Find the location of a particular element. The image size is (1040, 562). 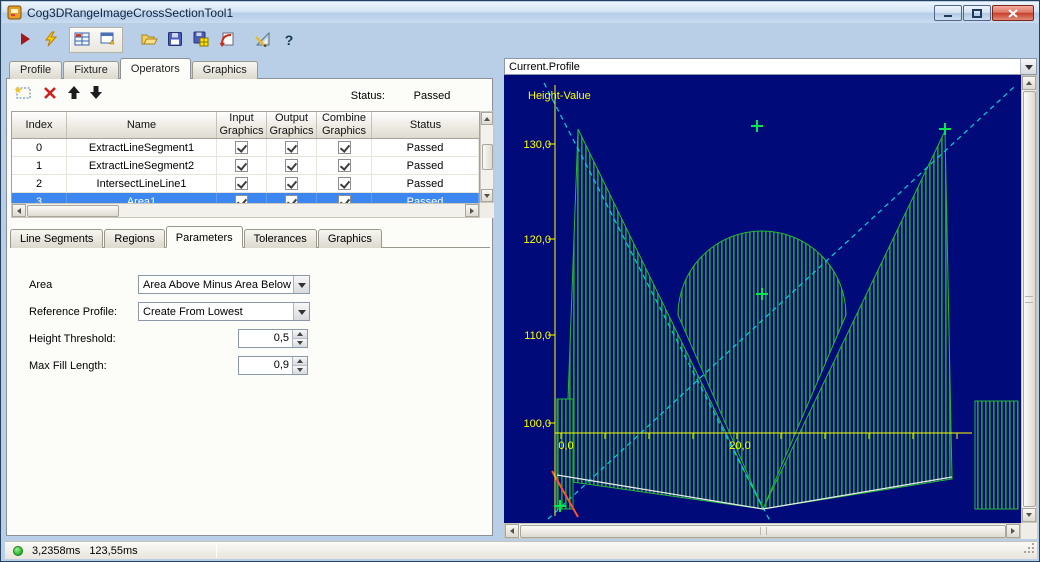

open-file-button is located at coordinates (149, 40).